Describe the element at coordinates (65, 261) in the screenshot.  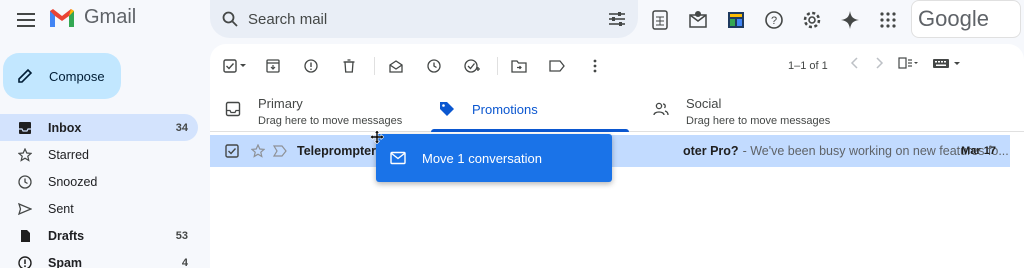
I see `sidebar-item-label: Spam` at that location.